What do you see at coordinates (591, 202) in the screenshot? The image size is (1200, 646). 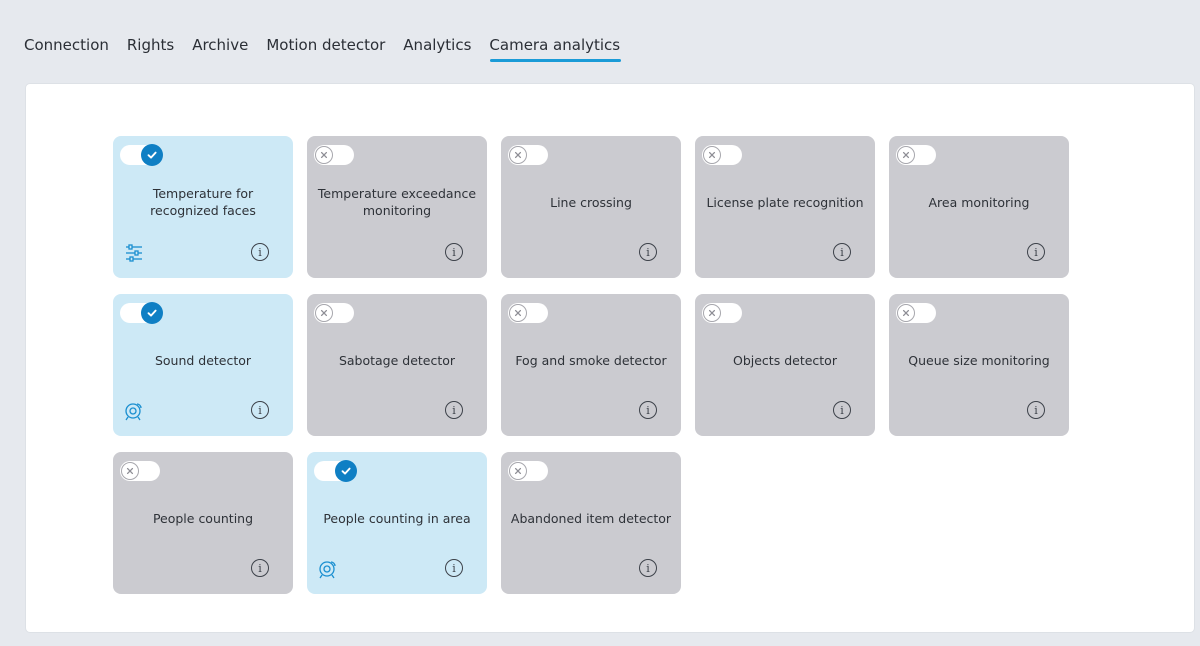 I see `analytics-card-label: Line crossing` at bounding box center [591, 202].